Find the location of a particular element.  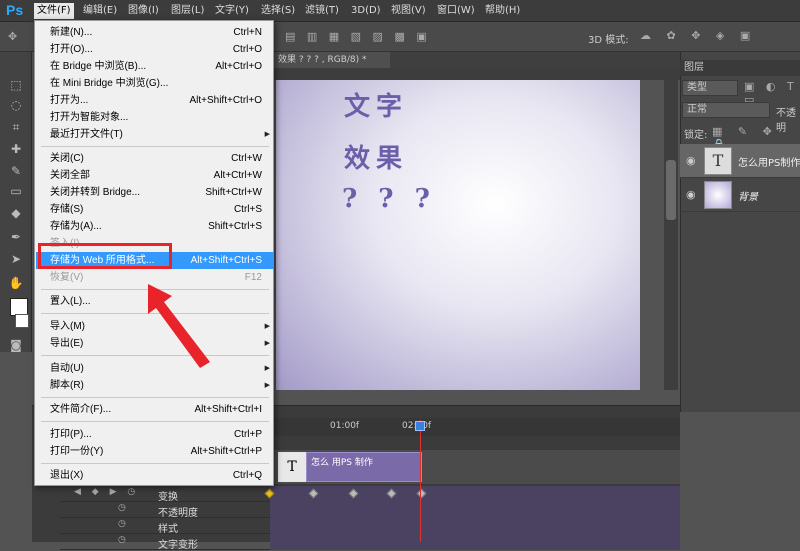

menu-item-browse-bridge: 在 Bridge 中浏览(B)... Alt+Ctrl+O is located at coordinates (155, 66).